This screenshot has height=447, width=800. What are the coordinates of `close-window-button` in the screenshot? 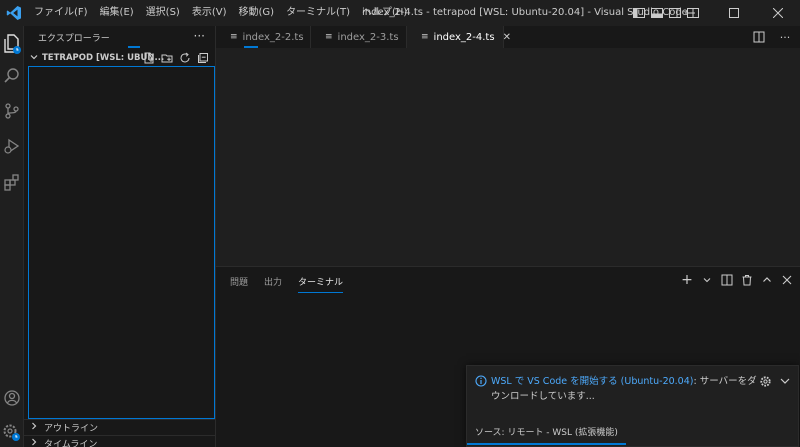 It's located at (778, 13).